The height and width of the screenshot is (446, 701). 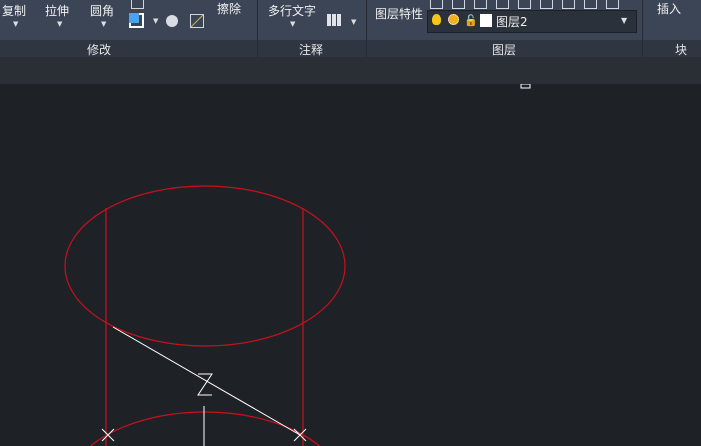 What do you see at coordinates (205, 428) in the screenshot?
I see `bottom-ellipse` at bounding box center [205, 428].